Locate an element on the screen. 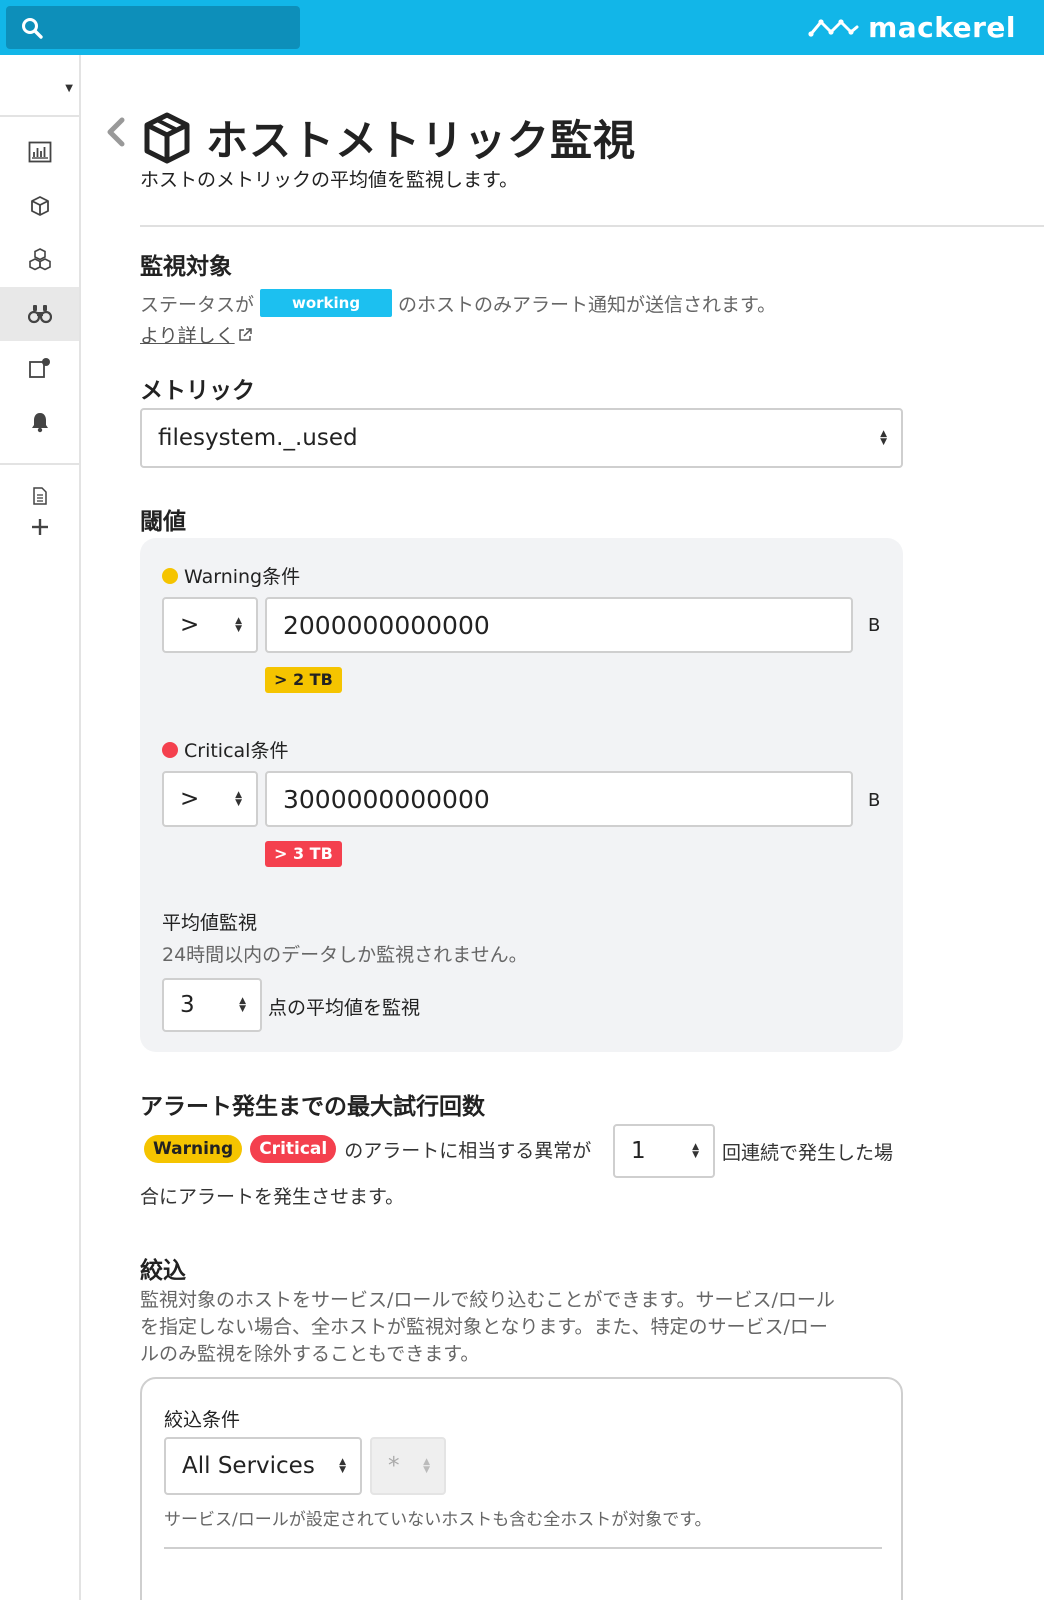  warning-threshold-input: 2000000000000 is located at coordinates (559, 625).